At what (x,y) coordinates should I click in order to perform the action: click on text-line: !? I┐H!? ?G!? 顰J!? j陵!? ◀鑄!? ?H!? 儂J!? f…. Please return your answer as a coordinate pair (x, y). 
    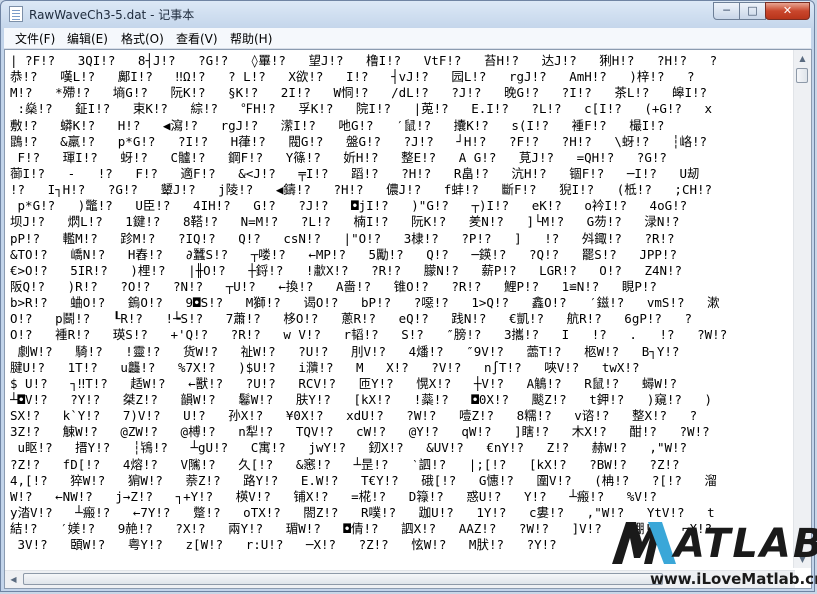
    Looking at the image, I should click on (361, 190).